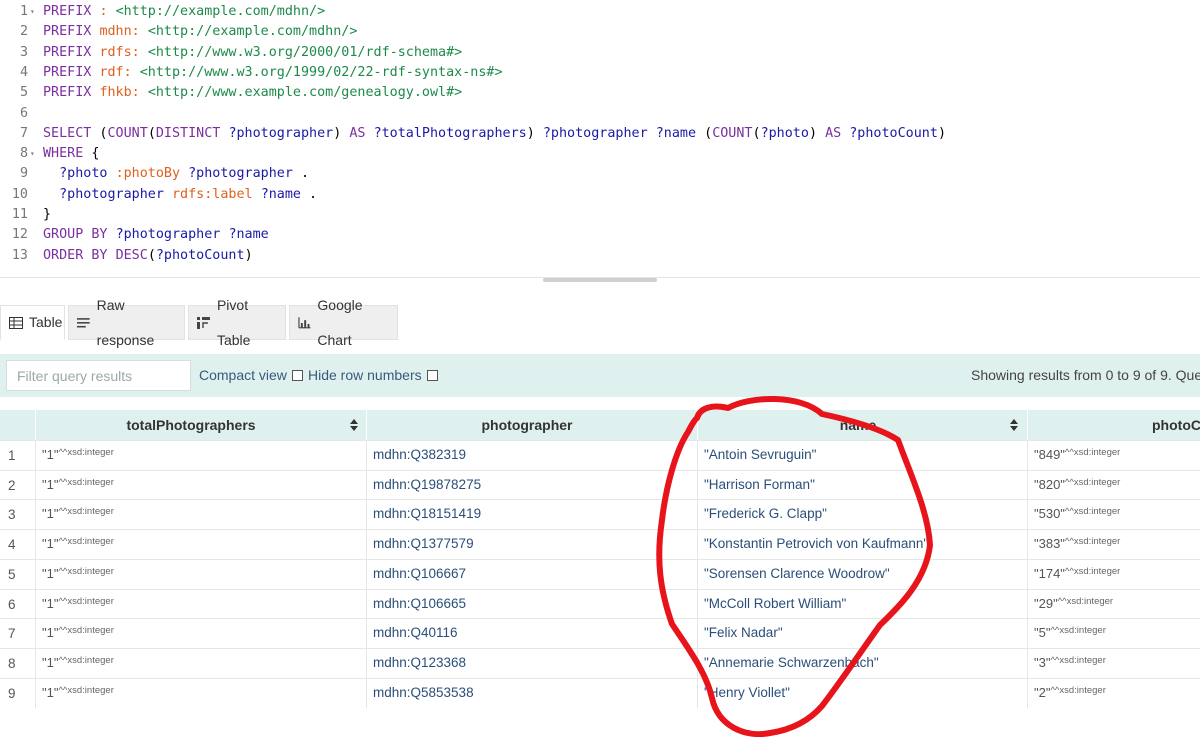 This screenshot has height=737, width=1200. Describe the element at coordinates (23, 93) in the screenshot. I see `line-number: 5` at that location.